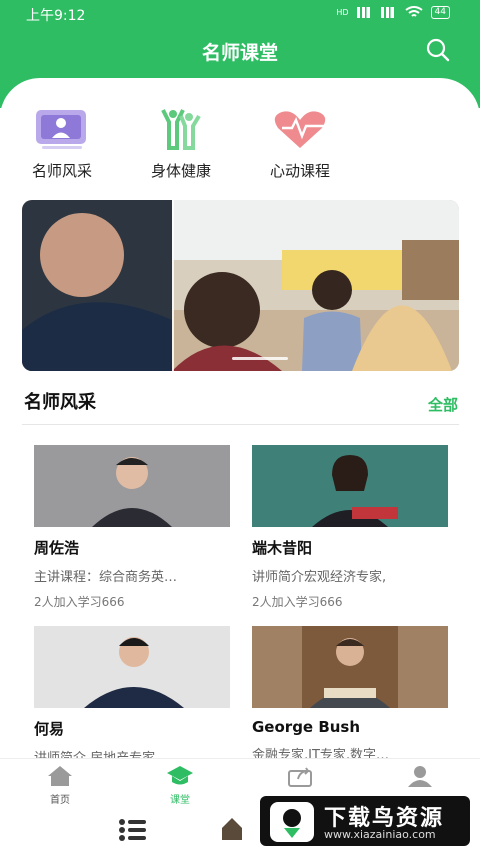 The height and width of the screenshot is (853, 480). Describe the element at coordinates (350, 527) in the screenshot. I see `teacher-card: 端木昔阳 讲师简介宏观经济专家, 2人加入学习666` at that location.